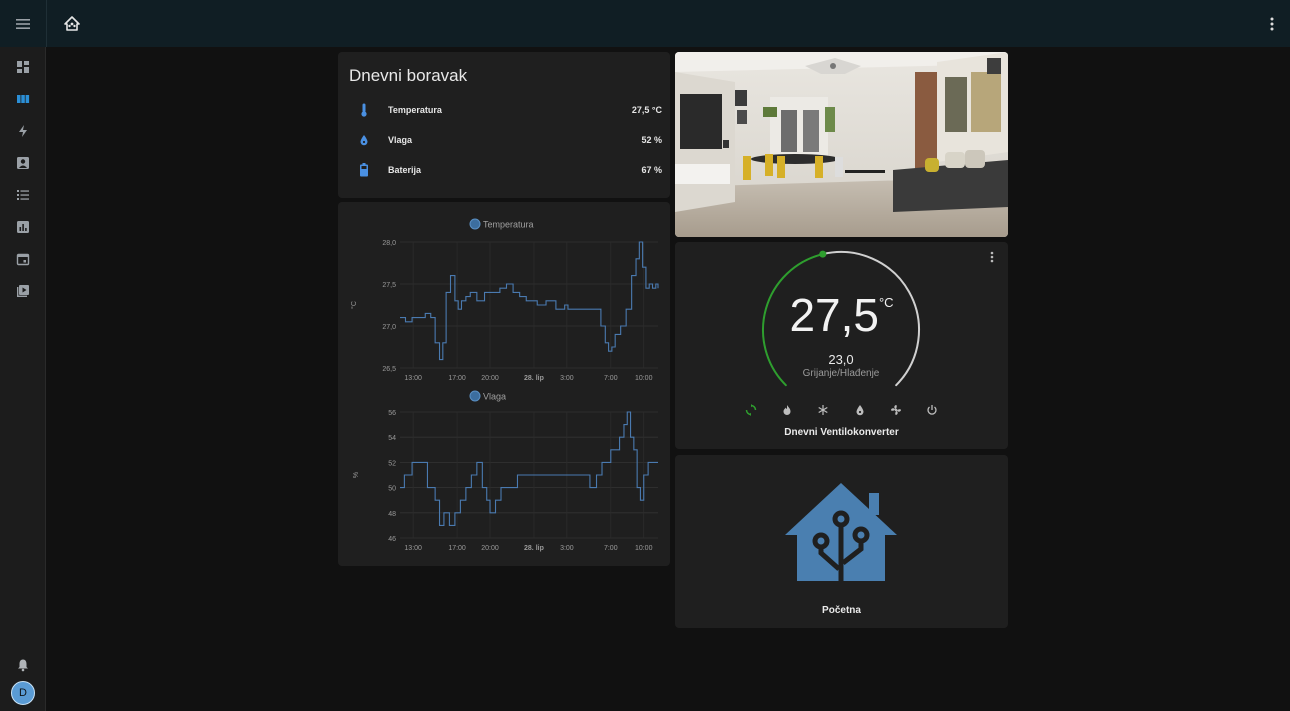 The height and width of the screenshot is (711, 1290). I want to click on y-tick-label: 56, so click(392, 413).